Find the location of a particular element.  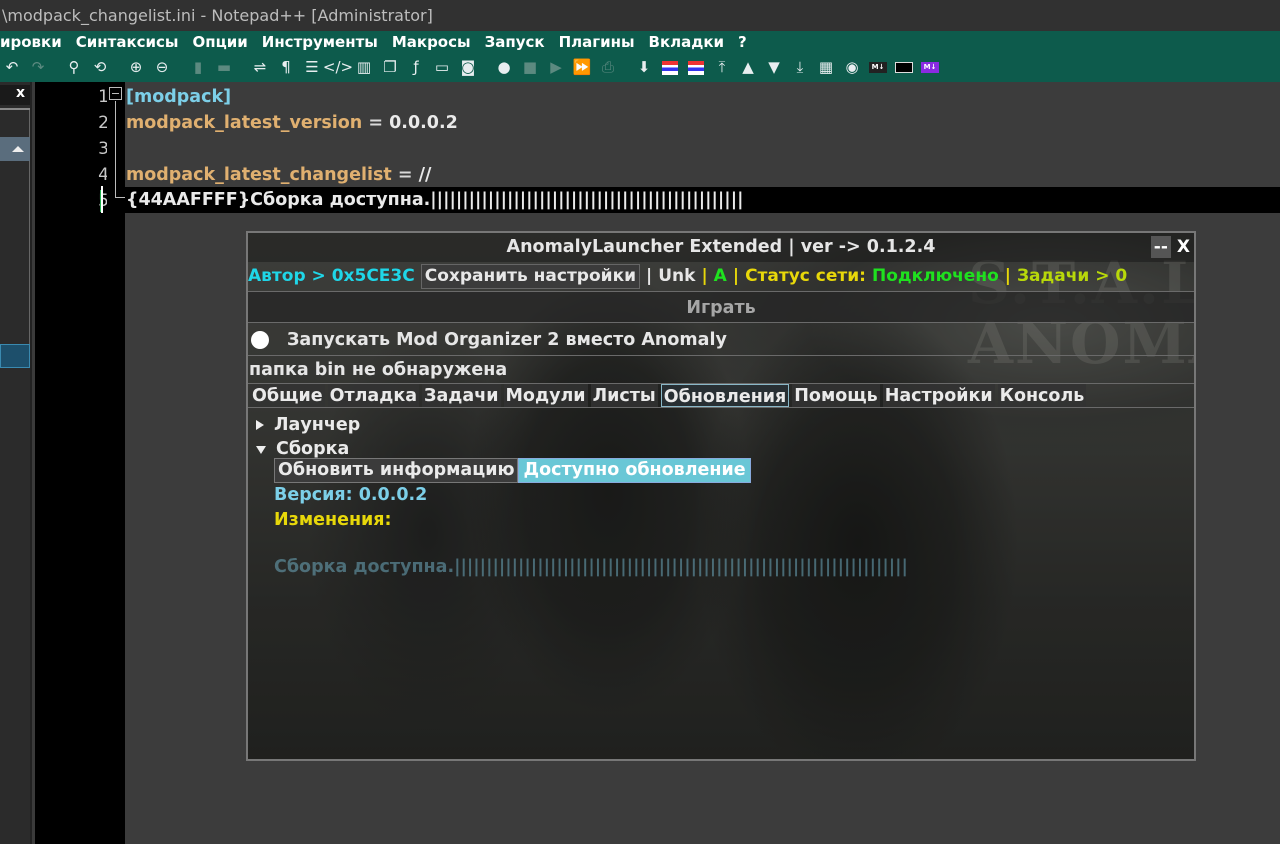

fold-toggle-icon is located at coordinates (115, 93).